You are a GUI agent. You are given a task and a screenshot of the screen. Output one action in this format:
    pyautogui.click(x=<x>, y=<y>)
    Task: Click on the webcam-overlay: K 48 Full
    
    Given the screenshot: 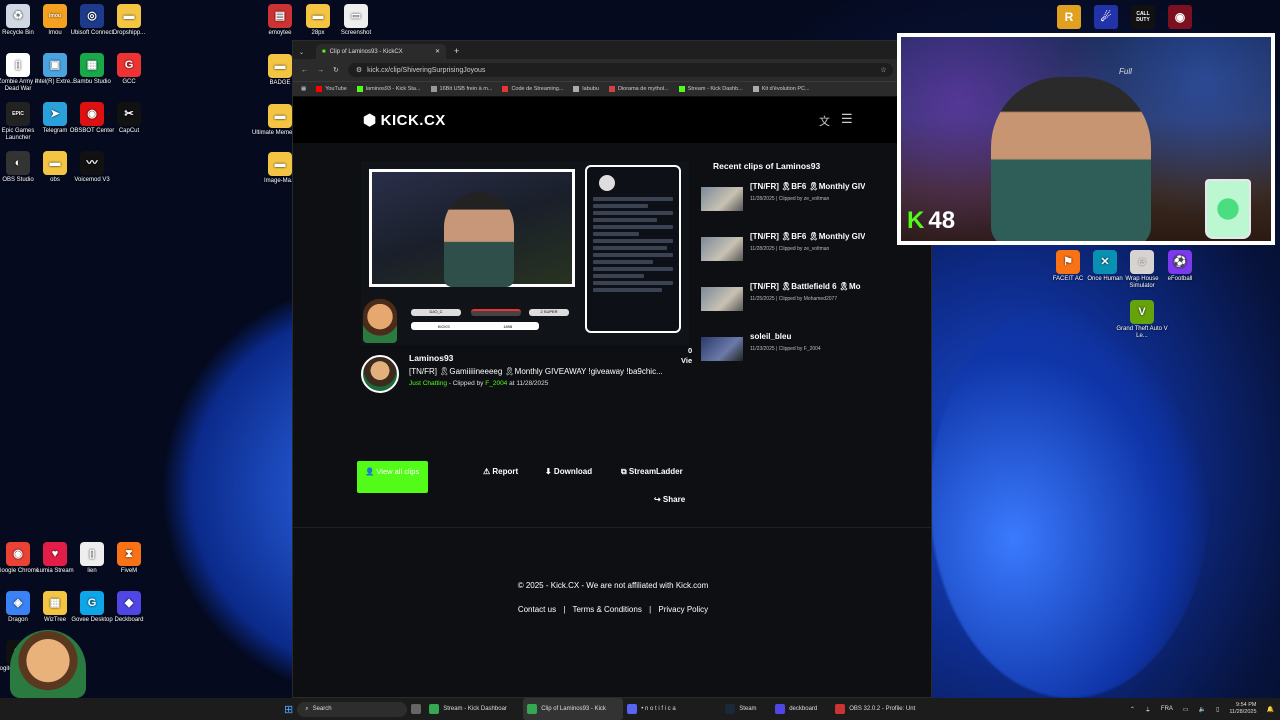 What is the action you would take?
    pyautogui.click(x=1086, y=139)
    